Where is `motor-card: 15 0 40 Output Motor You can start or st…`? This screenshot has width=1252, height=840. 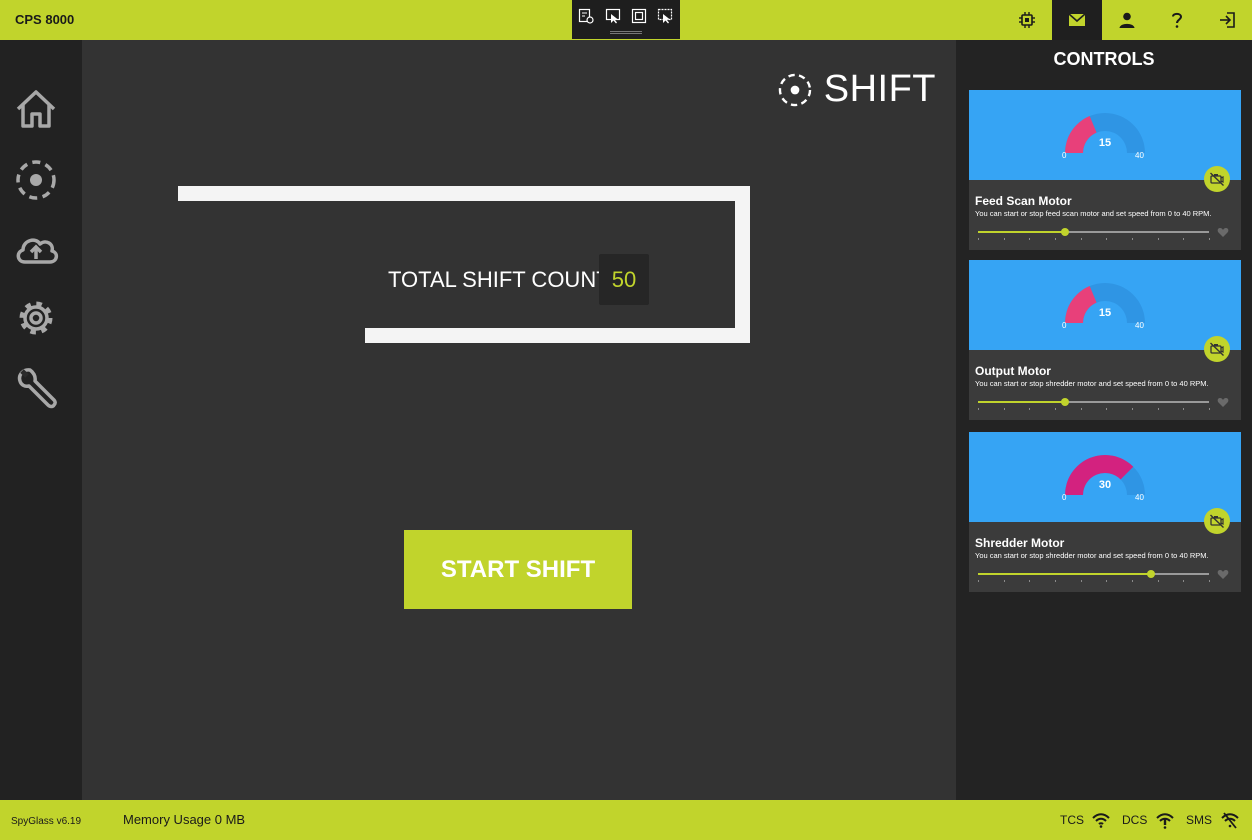 motor-card: 15 0 40 Output Motor You can start or st… is located at coordinates (1105, 340).